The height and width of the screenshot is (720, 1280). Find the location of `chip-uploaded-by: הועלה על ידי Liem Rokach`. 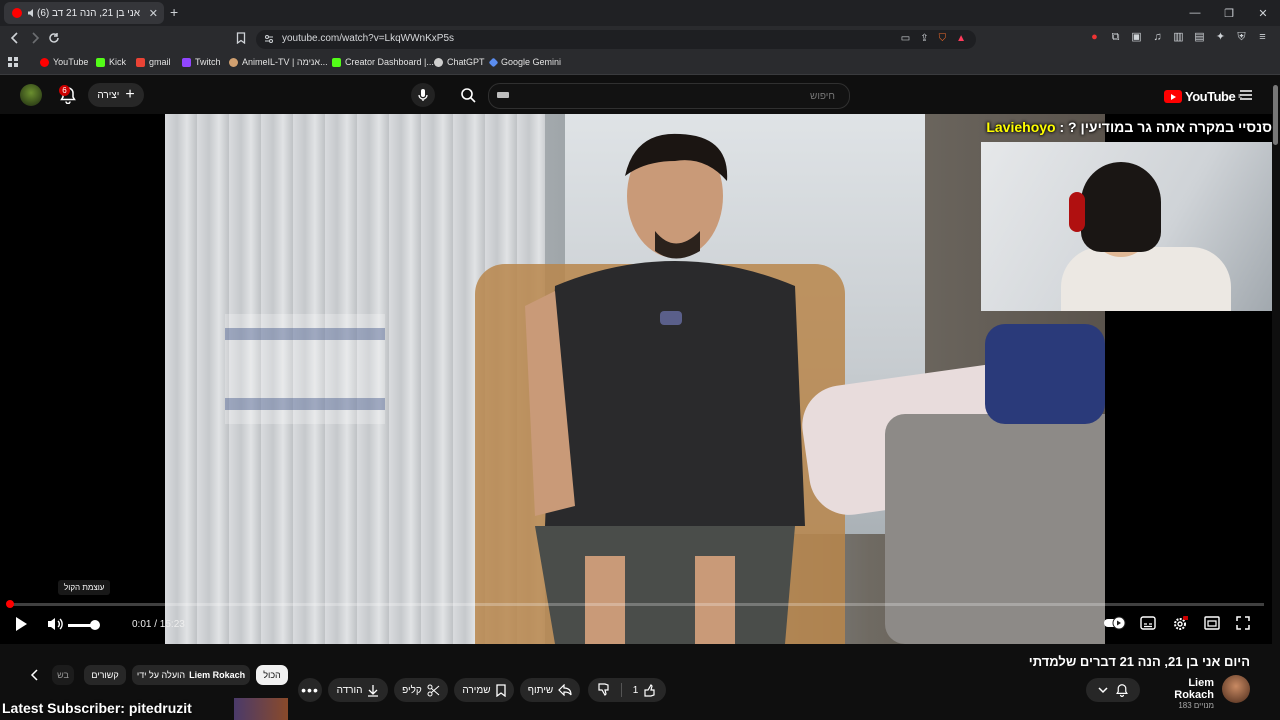

chip-uploaded-by: הועלה על ידי Liem Rokach is located at coordinates (191, 675).